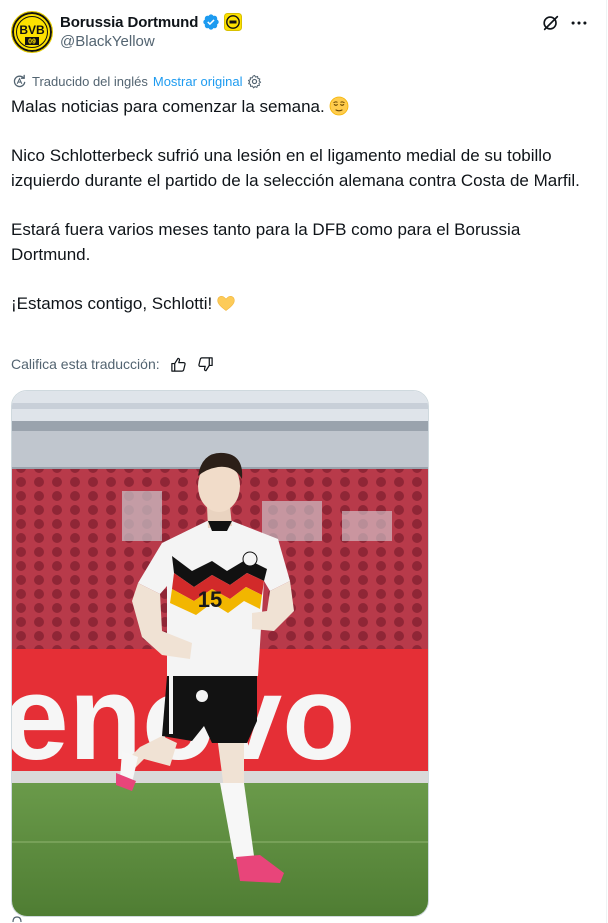 The image size is (608, 923). I want to click on author-name: Borussia Dortmund, so click(129, 22).